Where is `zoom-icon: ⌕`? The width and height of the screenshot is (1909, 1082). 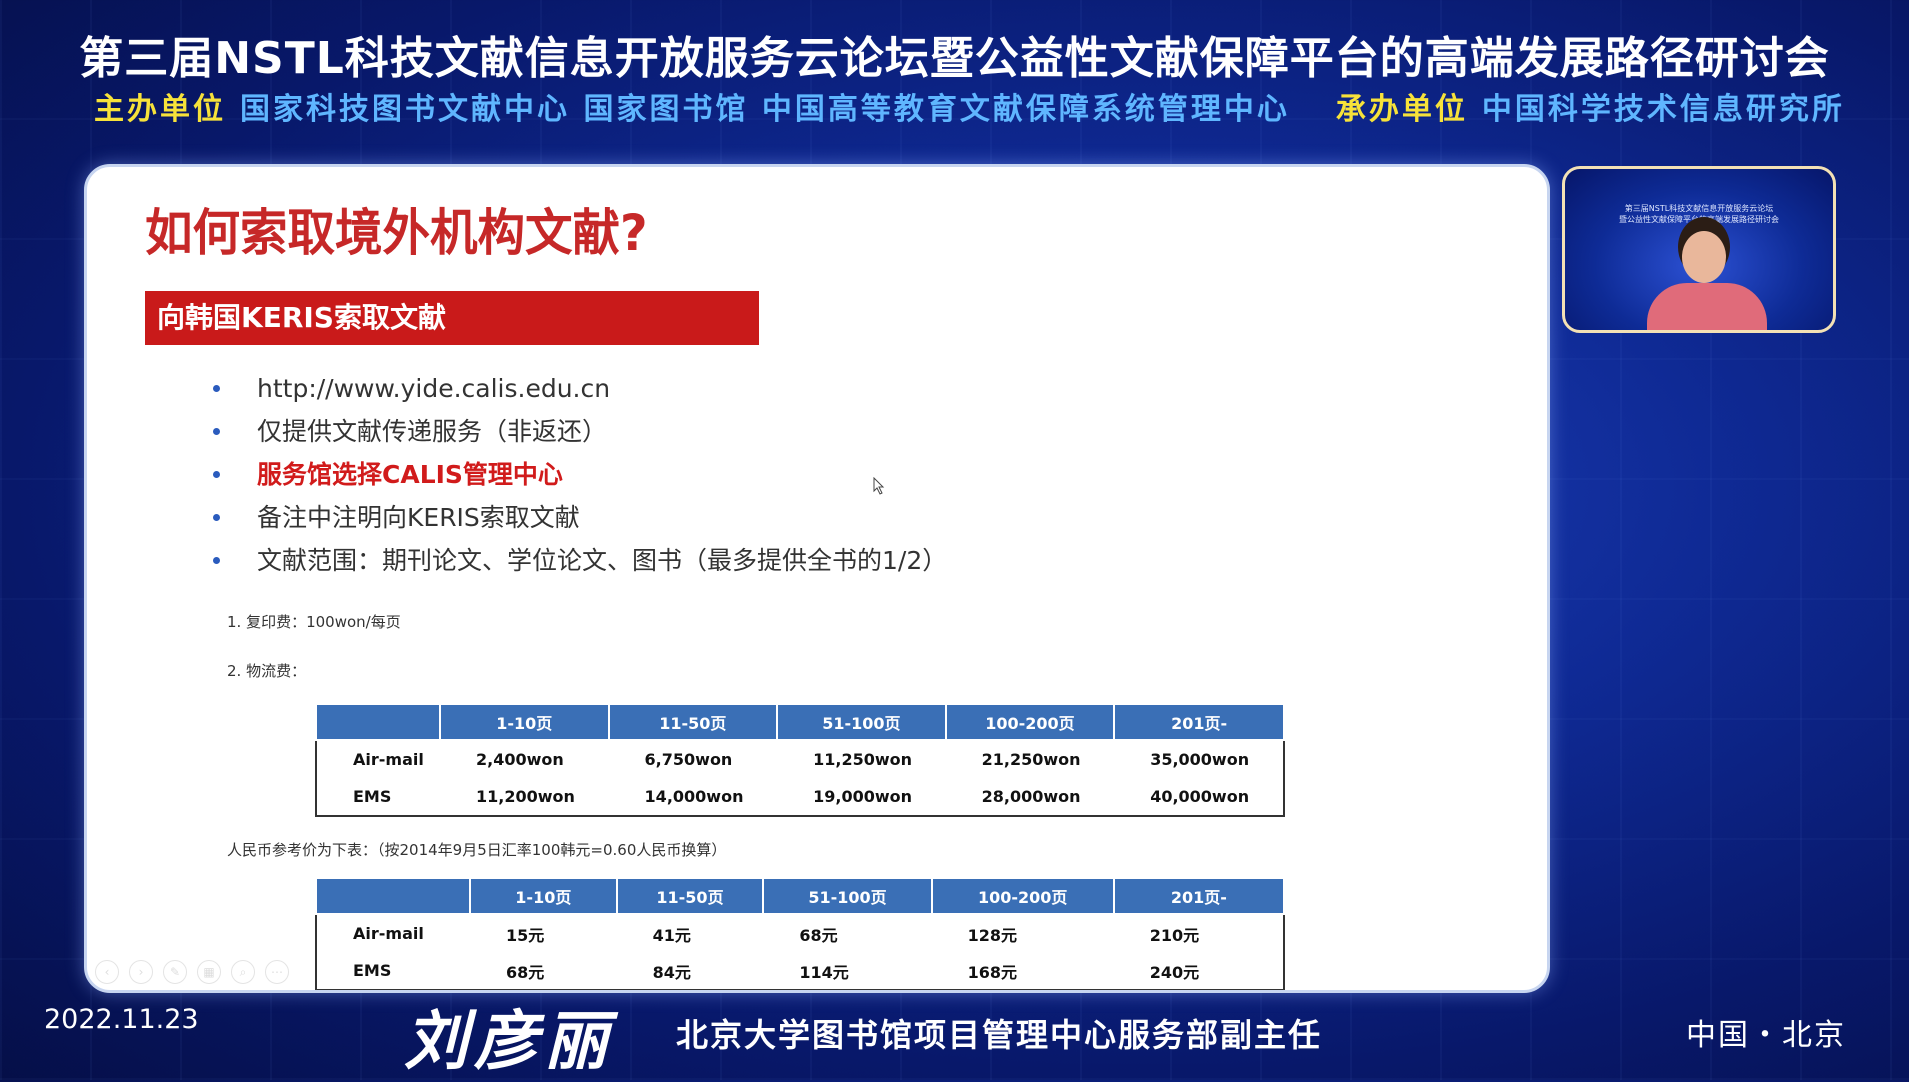 zoom-icon: ⌕ is located at coordinates (243, 972).